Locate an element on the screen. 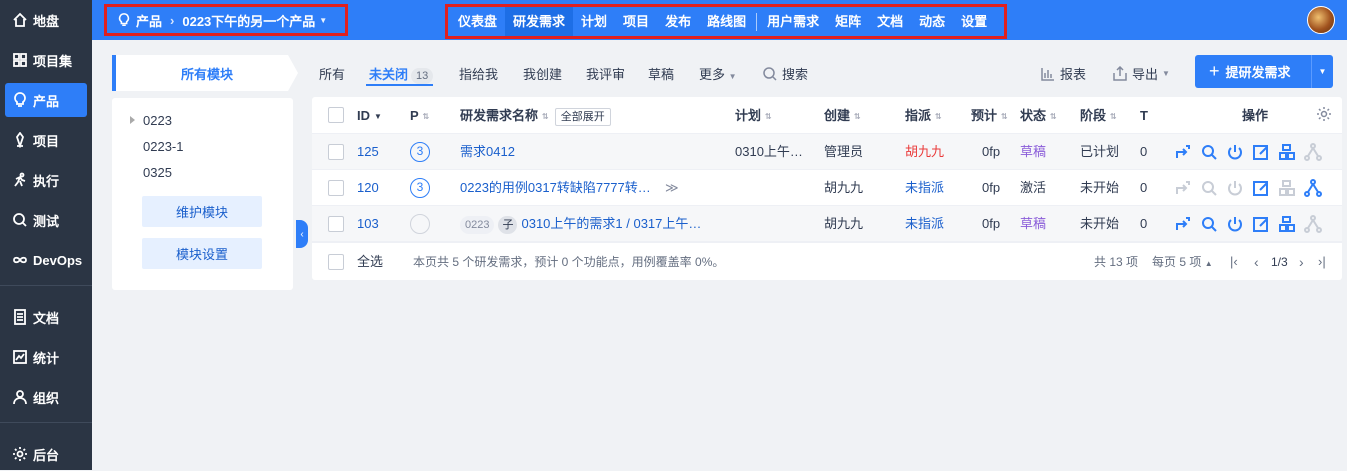  nav-settings: 设置 is located at coordinates (974, 21).